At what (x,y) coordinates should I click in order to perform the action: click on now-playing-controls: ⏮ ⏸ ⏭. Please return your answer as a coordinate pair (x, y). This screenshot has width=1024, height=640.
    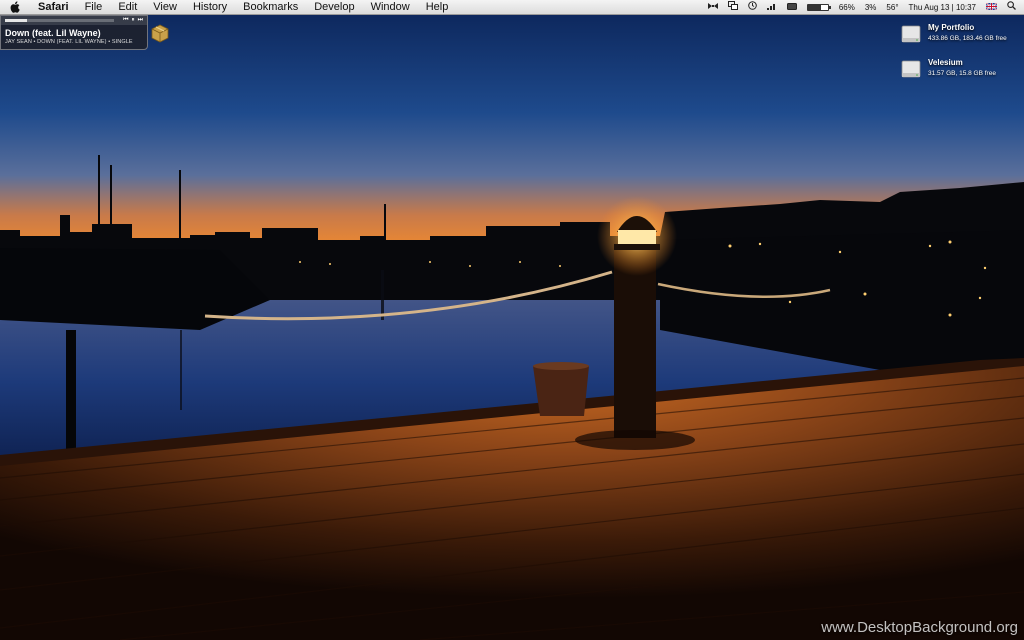
    Looking at the image, I should click on (74, 20).